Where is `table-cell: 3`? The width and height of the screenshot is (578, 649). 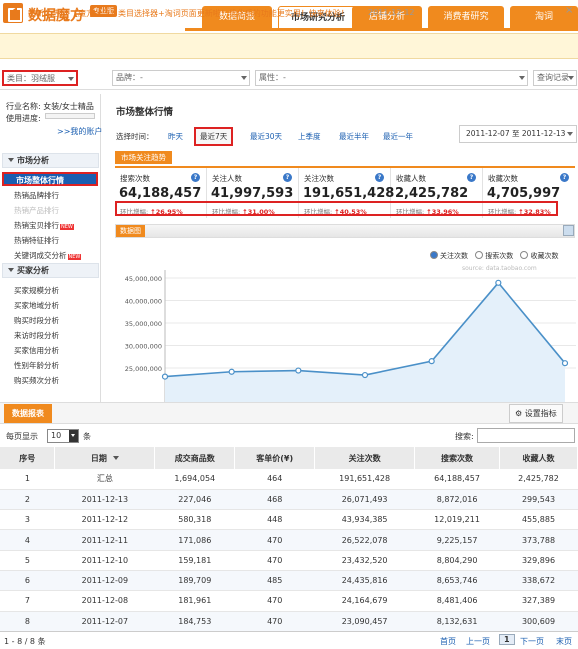 table-cell: 3 is located at coordinates (27, 520).